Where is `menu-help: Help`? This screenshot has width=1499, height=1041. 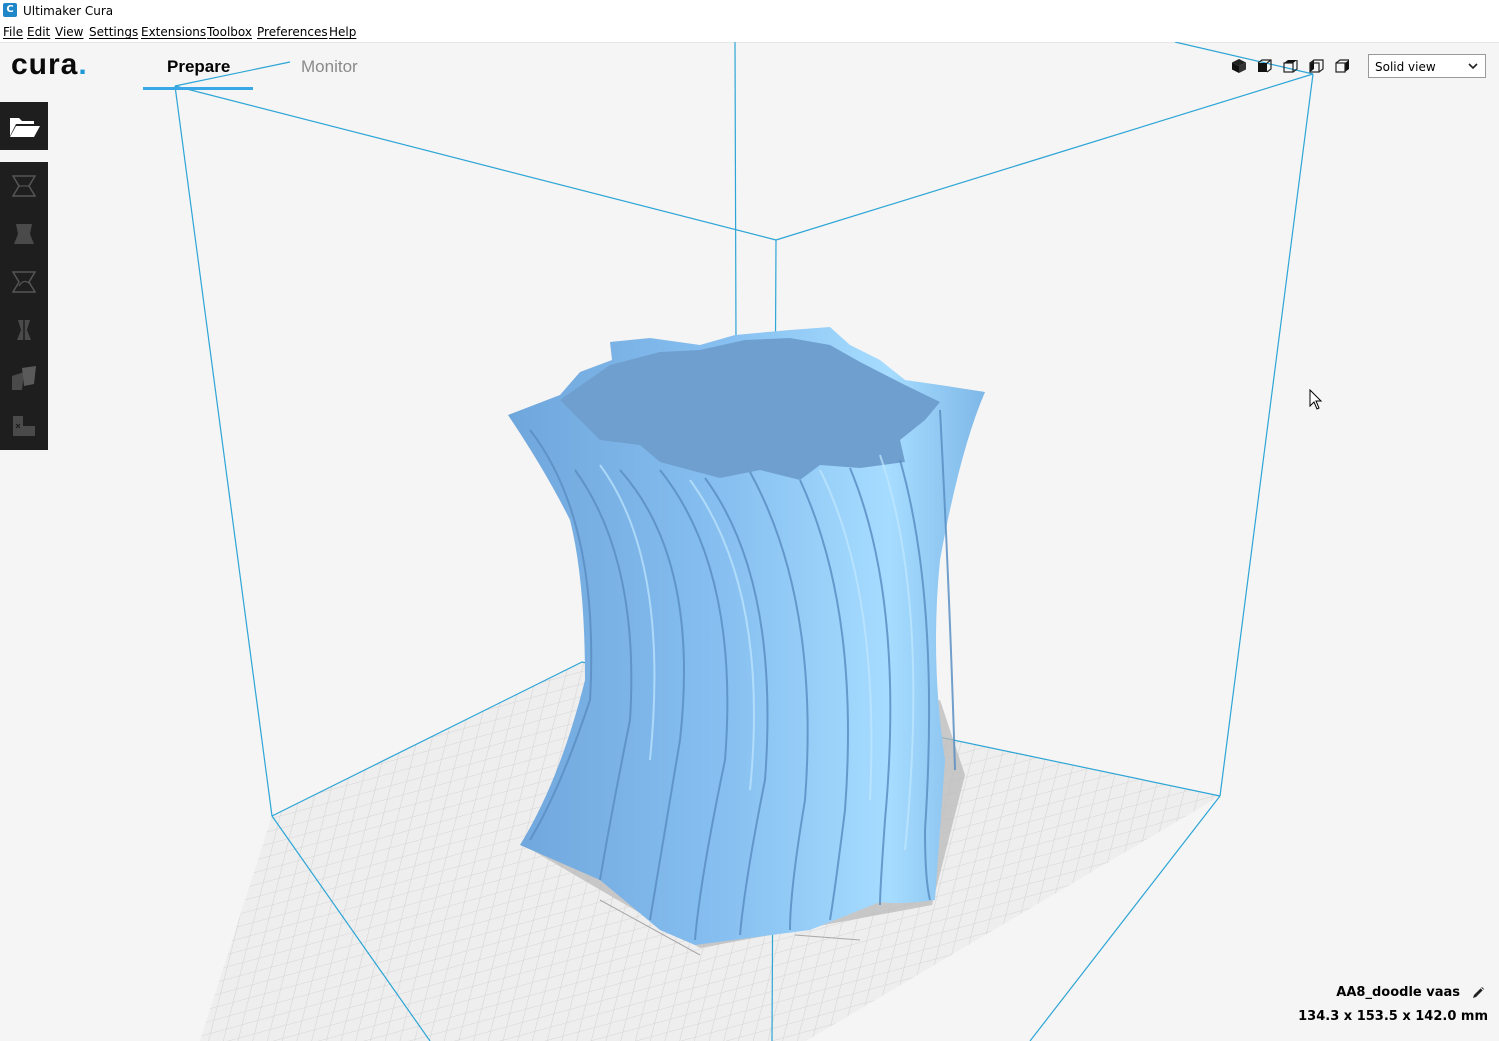
menu-help: Help is located at coordinates (342, 32).